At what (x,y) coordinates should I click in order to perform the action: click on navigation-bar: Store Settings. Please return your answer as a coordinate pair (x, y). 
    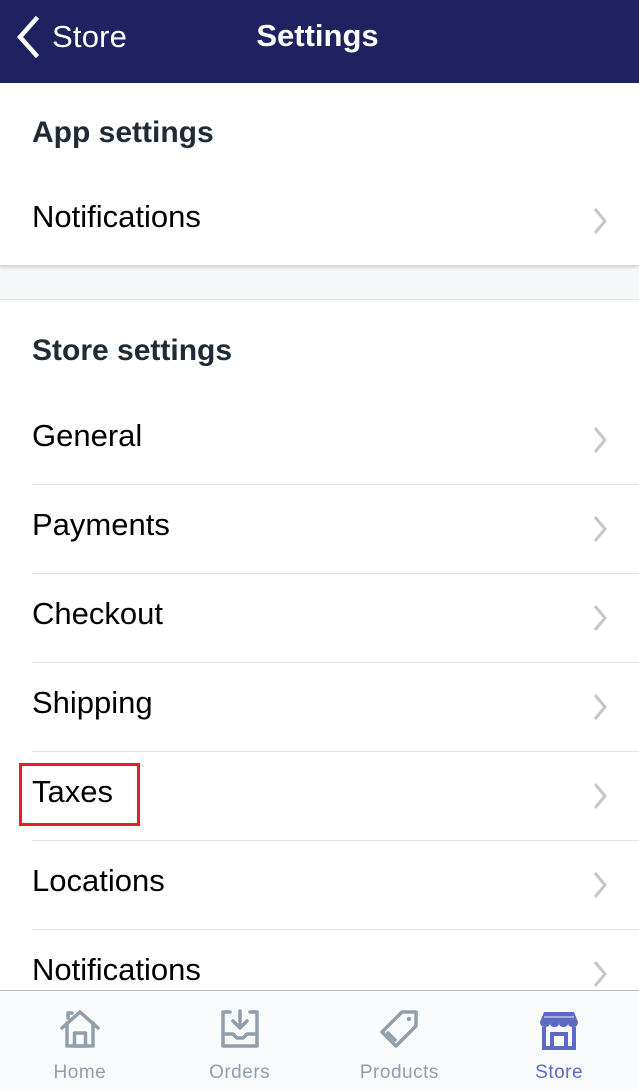
    Looking at the image, I should click on (319, 41).